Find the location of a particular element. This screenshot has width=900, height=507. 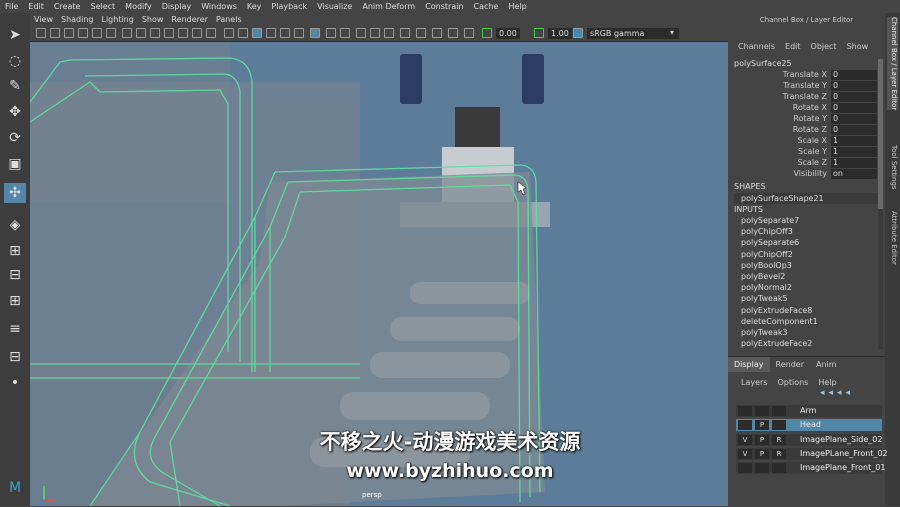

menu-modify: Modify is located at coordinates (138, 6).